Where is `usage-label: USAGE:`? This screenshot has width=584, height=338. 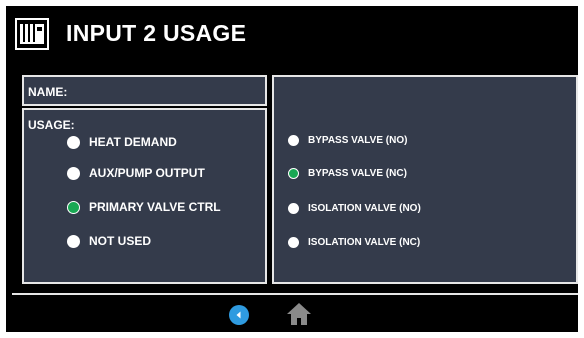
usage-label: USAGE: is located at coordinates (51, 125).